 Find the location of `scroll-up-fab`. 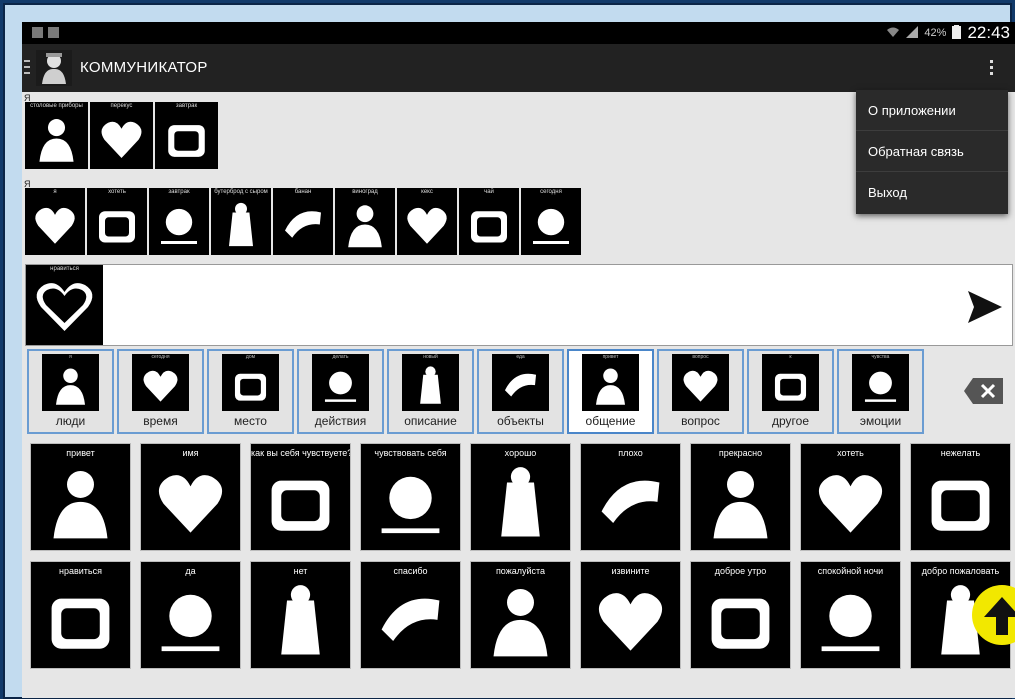

scroll-up-fab is located at coordinates (993, 615).